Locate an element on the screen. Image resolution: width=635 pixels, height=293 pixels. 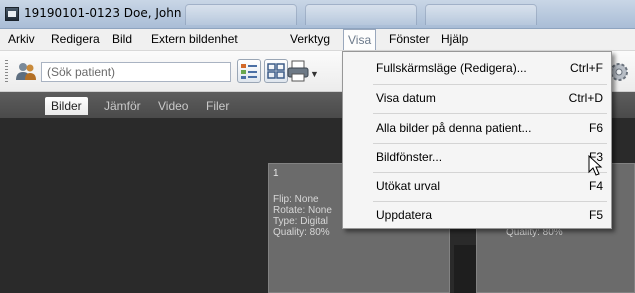
title-bar: 19190101-0123 Doe, John is located at coordinates (317, 14).